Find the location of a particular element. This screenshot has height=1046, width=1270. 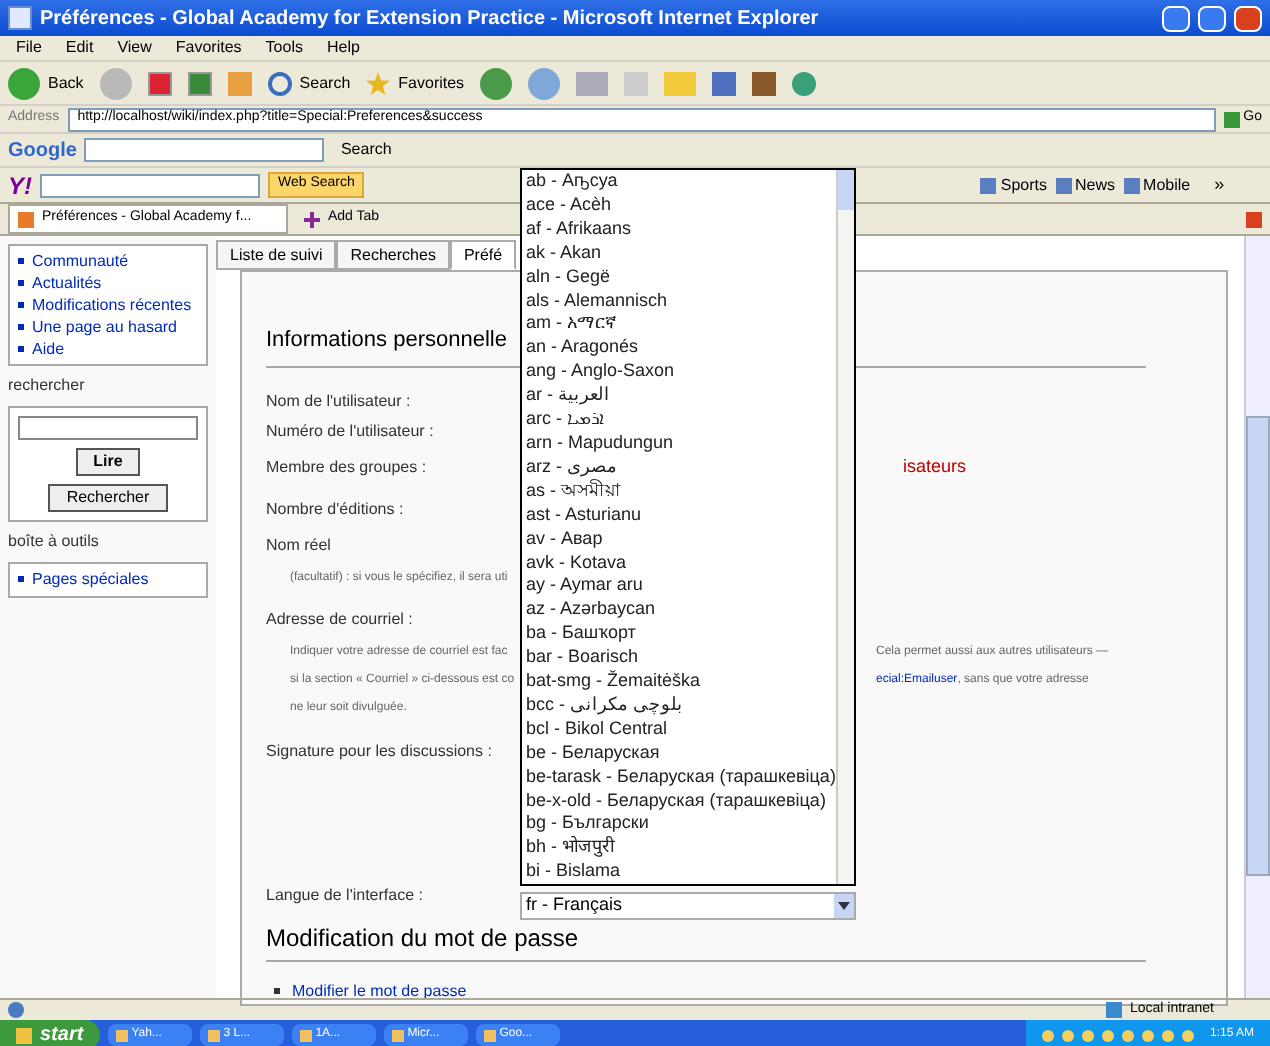

toolbar-link: News is located at coordinates (1085, 185).